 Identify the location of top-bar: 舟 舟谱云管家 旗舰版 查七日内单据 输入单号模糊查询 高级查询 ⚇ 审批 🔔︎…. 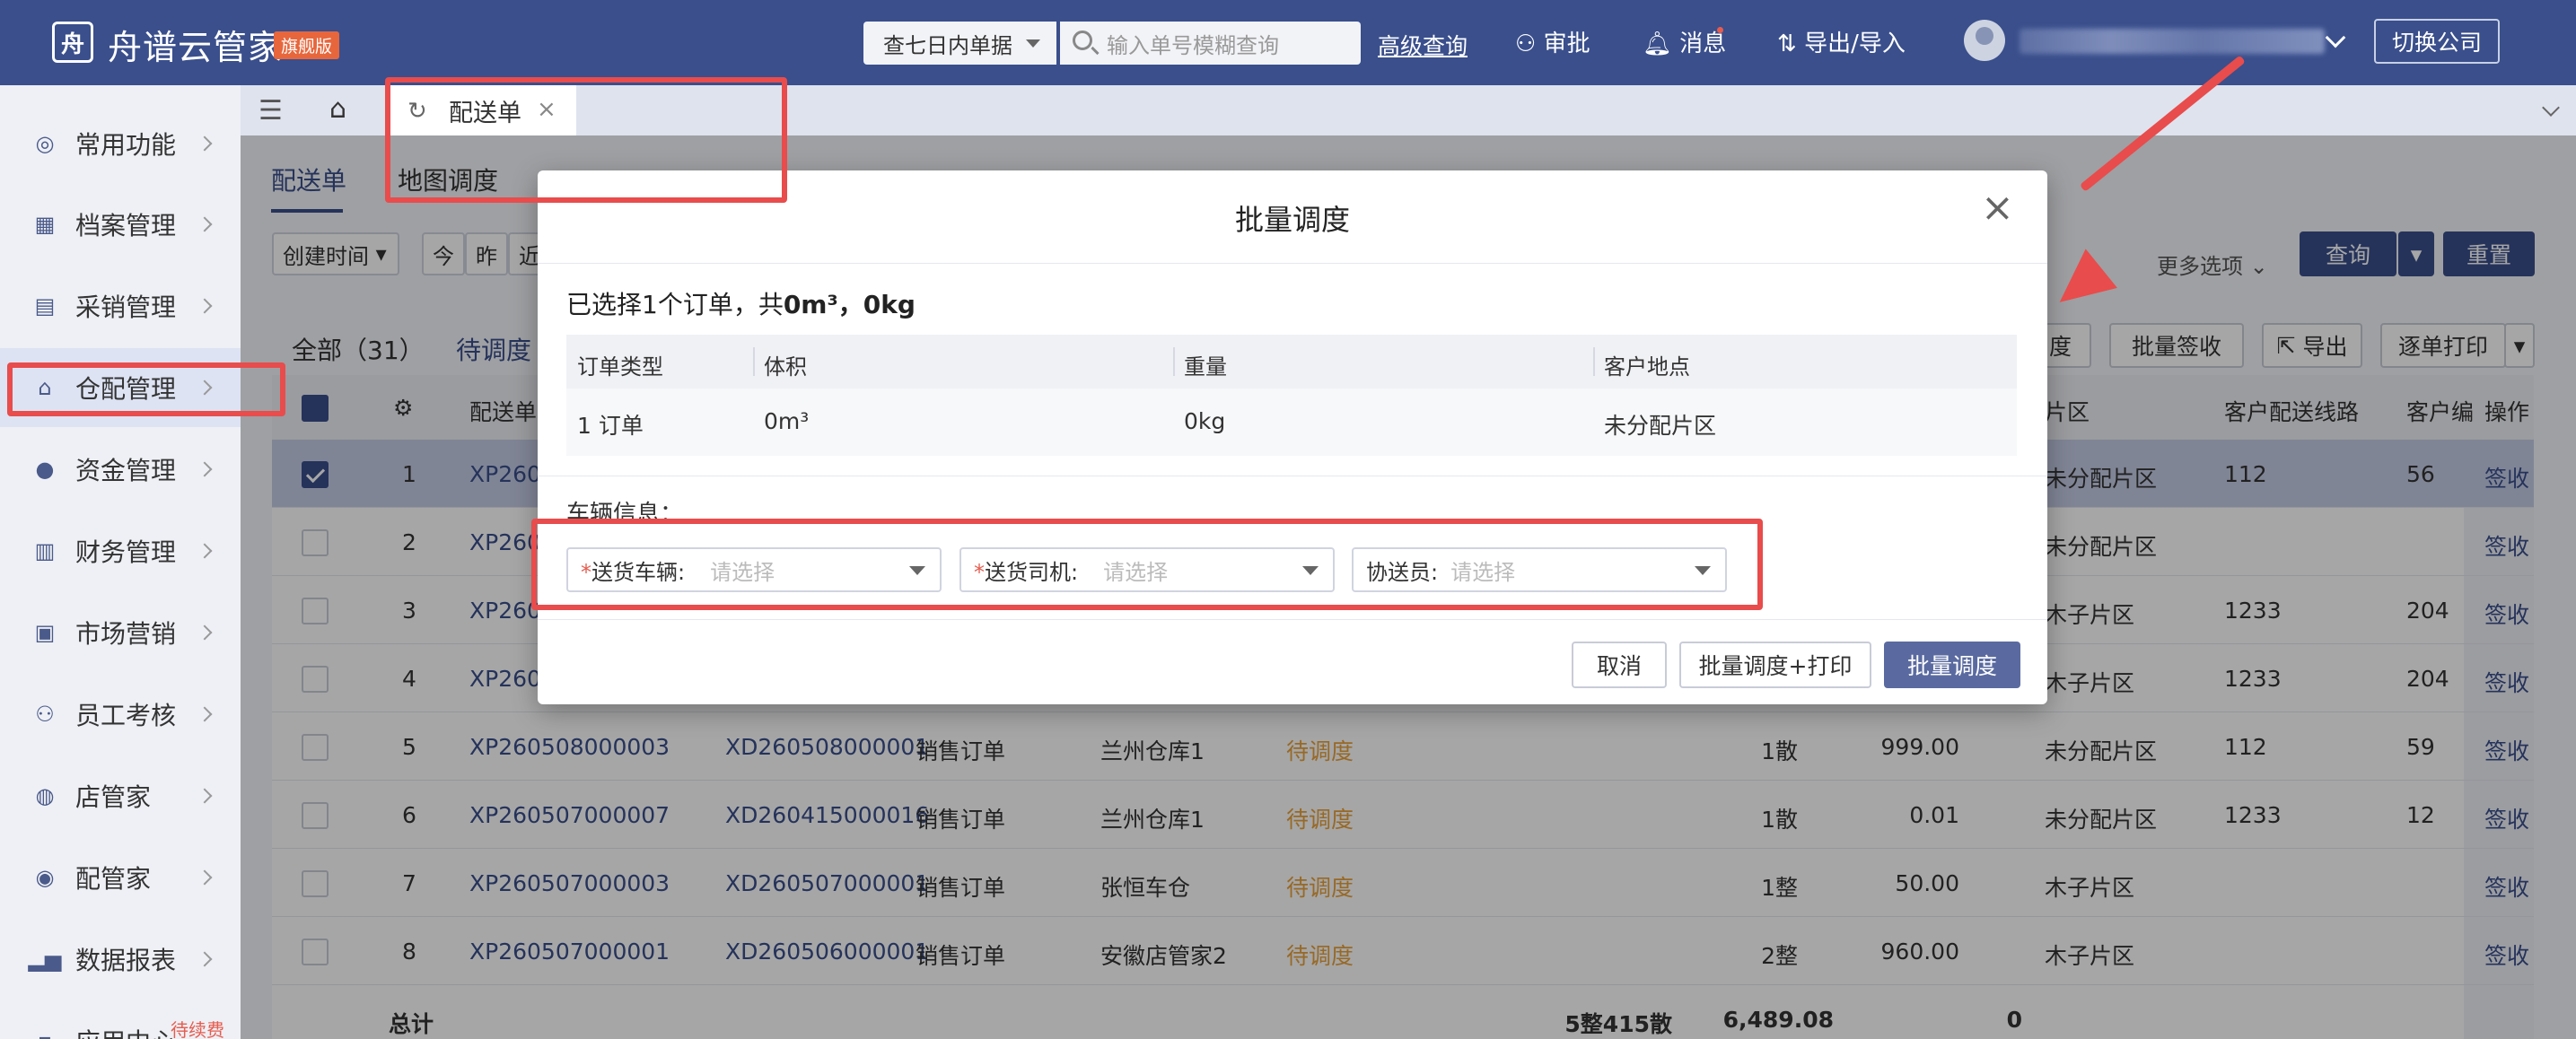
(1288, 42).